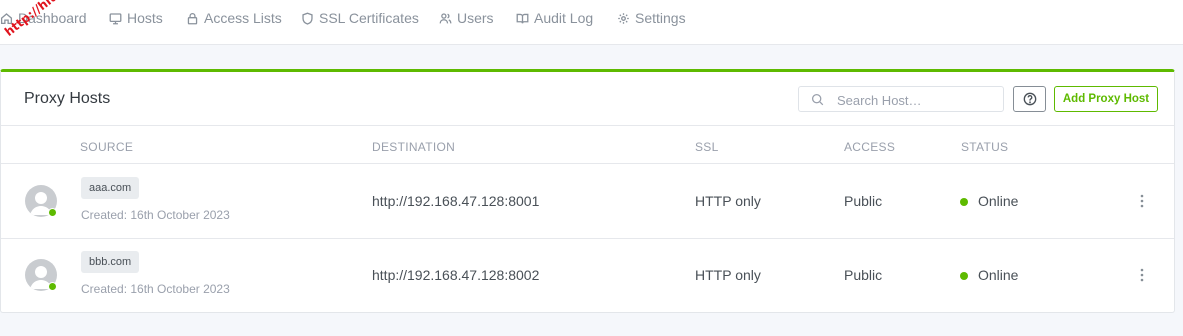 Image resolution: width=1183 pixels, height=336 pixels. What do you see at coordinates (917, 100) in the screenshot?
I see `search-input` at bounding box center [917, 100].